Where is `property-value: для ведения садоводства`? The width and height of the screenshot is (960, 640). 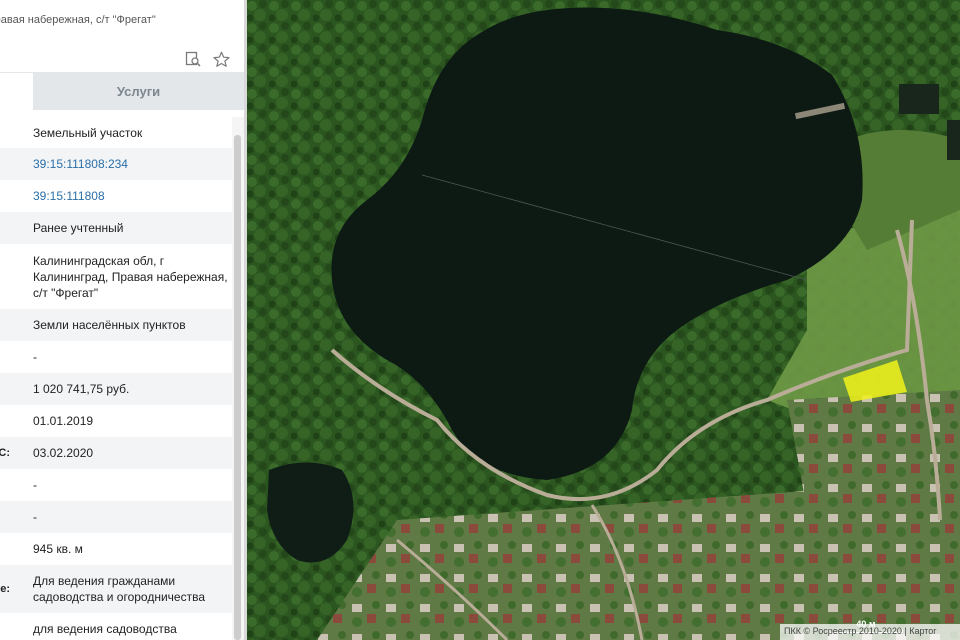
property-value: для ведения садоводства is located at coordinates (105, 629).